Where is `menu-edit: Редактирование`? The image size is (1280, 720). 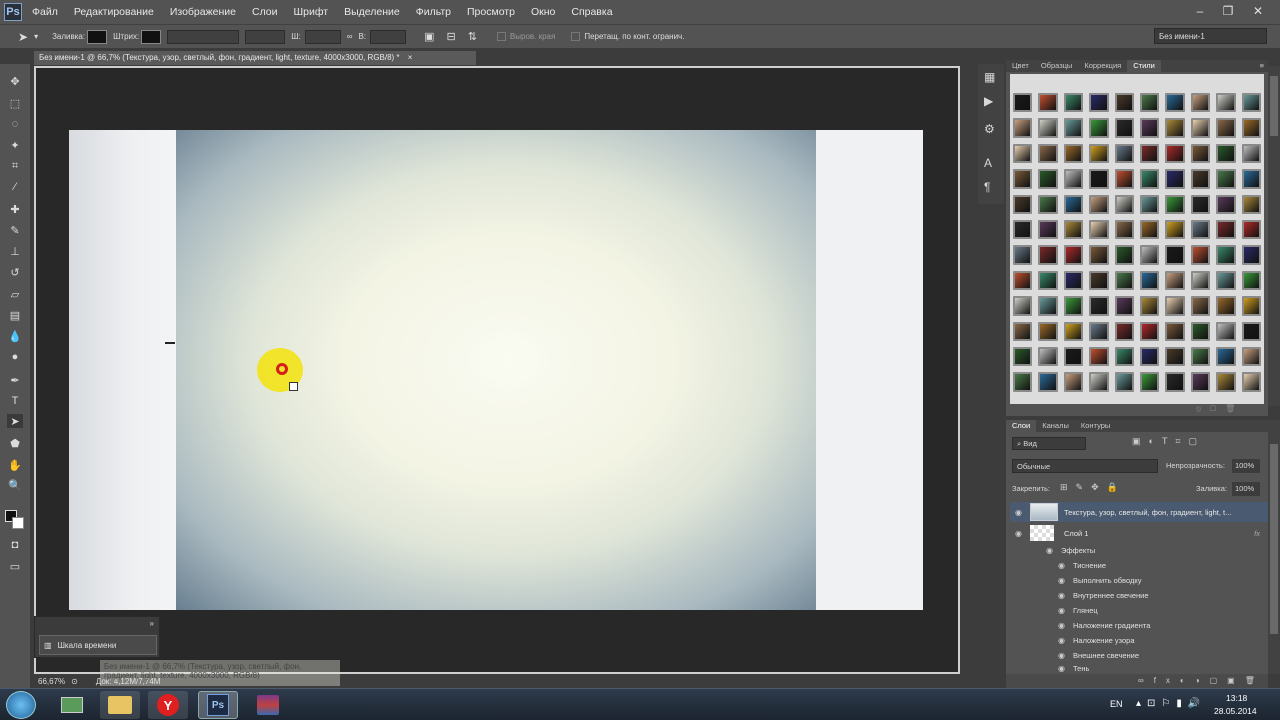 menu-edit: Редактирование is located at coordinates (114, 12).